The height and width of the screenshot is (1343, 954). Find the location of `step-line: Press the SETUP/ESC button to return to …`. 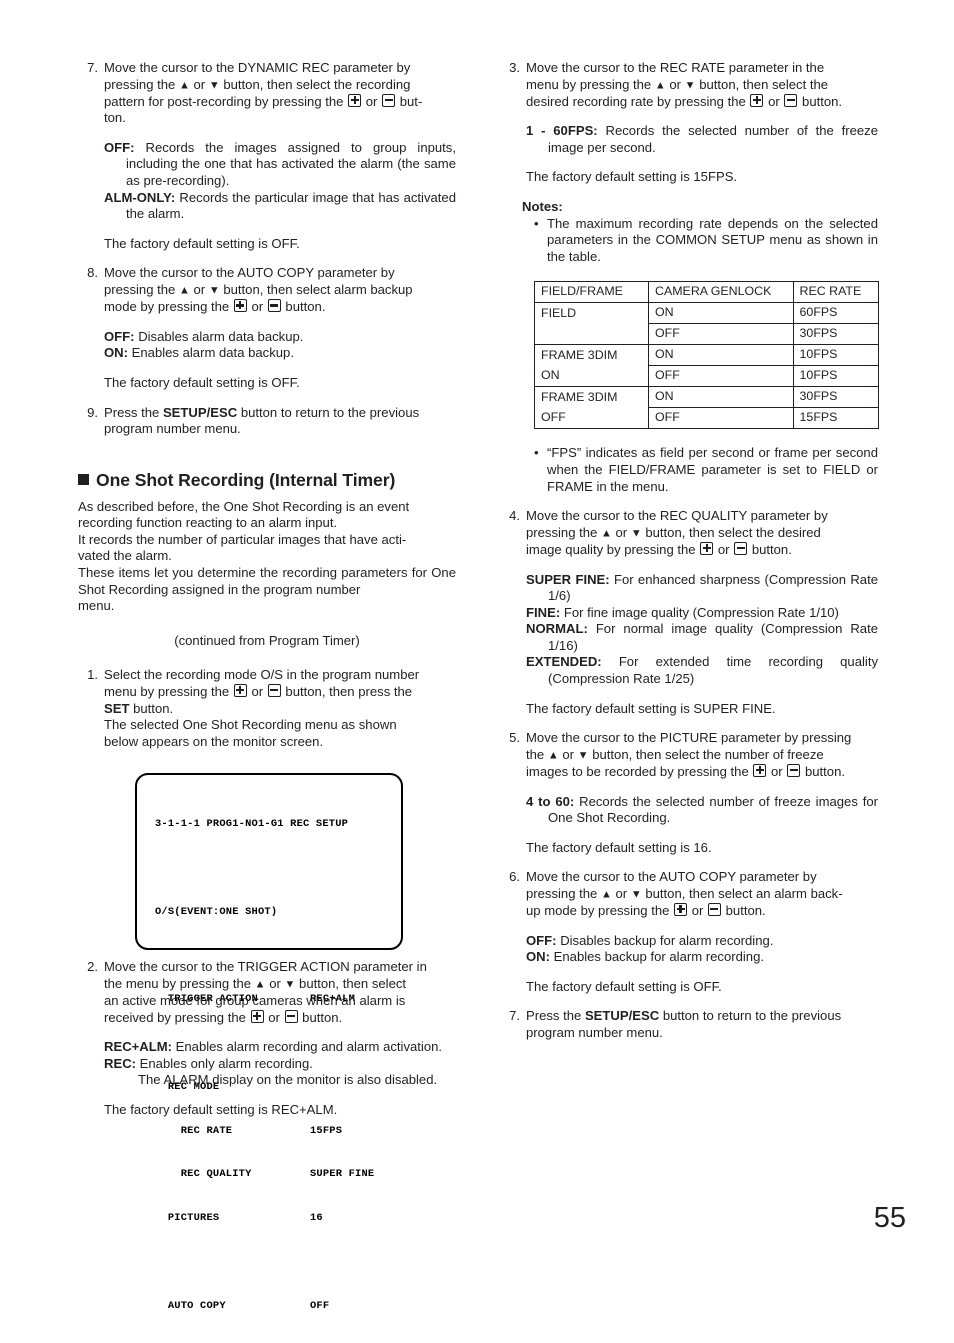

step-line: Press the SETUP/ESC button to return to … is located at coordinates (262, 412).